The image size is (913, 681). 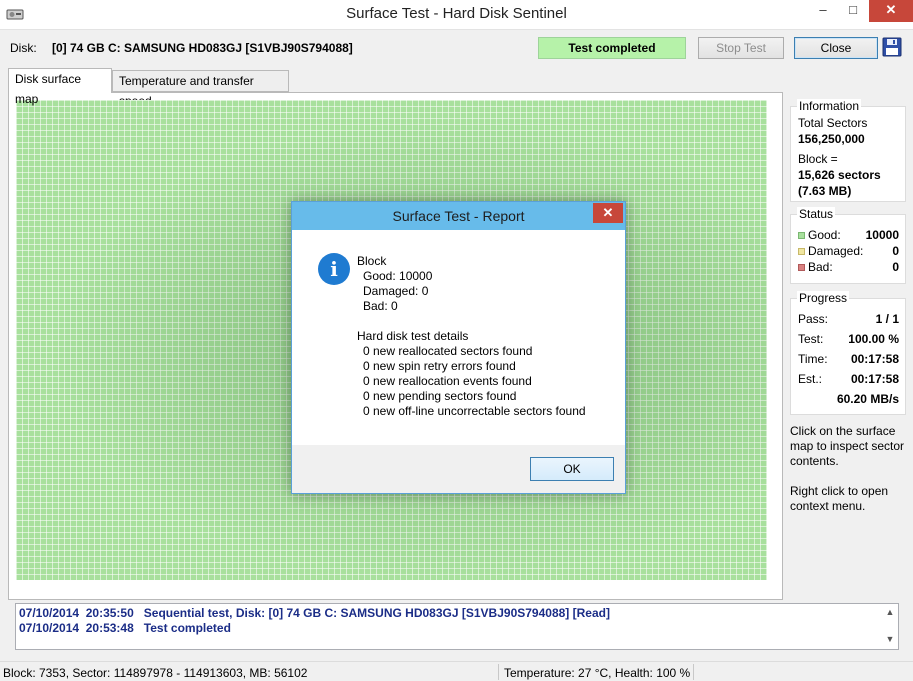 What do you see at coordinates (200, 89) in the screenshot?
I see `tab-temperature-transfer: Temperature and transfer speed` at bounding box center [200, 89].